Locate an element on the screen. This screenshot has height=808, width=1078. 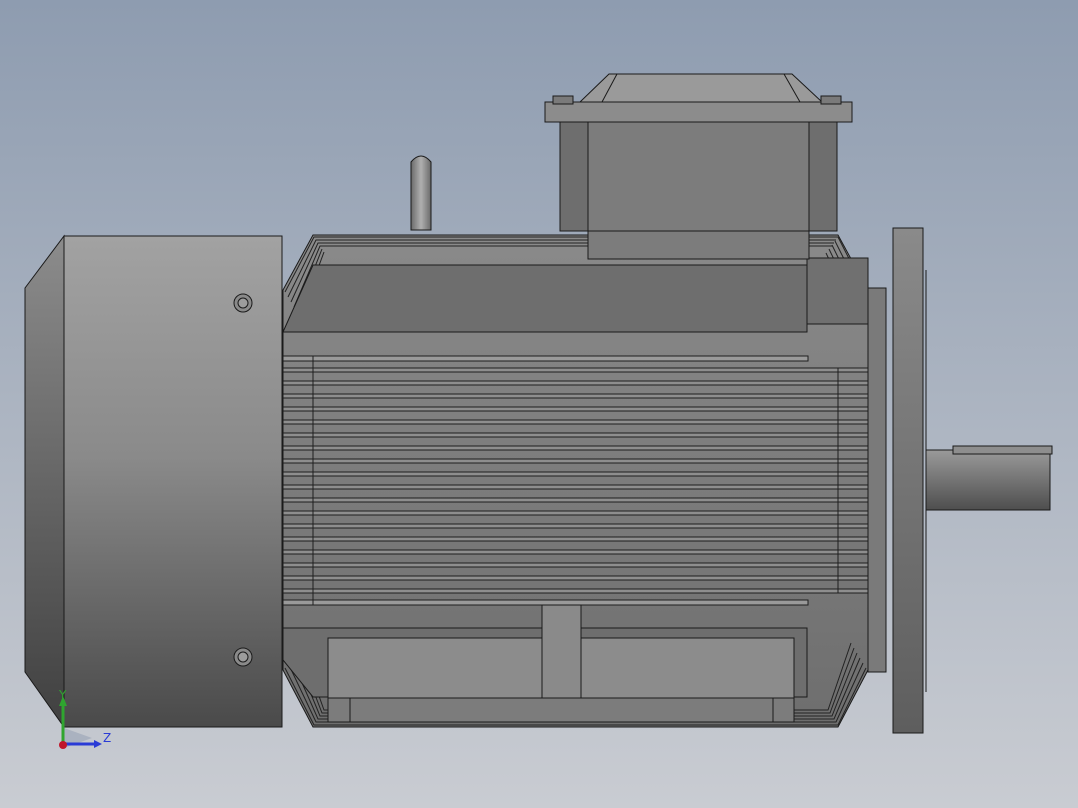
mounting-flange is located at coordinates (908, 480).